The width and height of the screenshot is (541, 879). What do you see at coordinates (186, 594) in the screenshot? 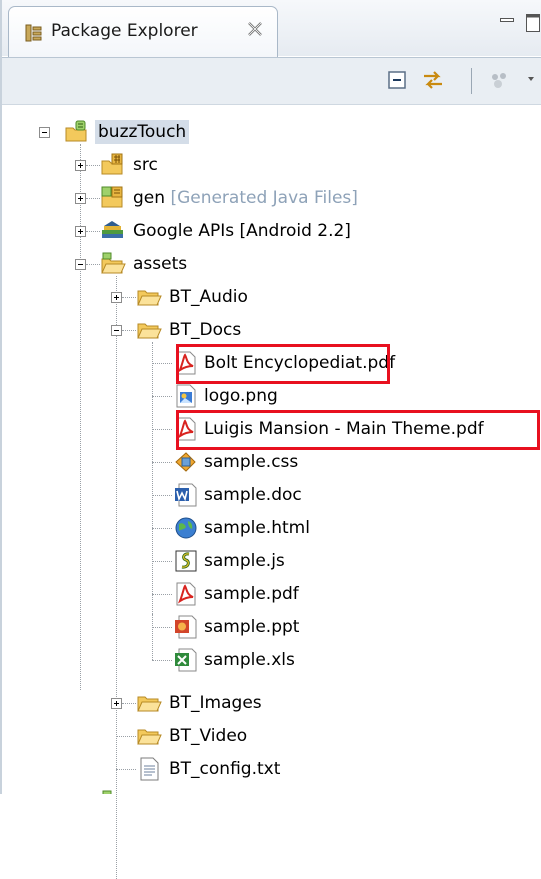
I see `pdf-icon` at bounding box center [186, 594].